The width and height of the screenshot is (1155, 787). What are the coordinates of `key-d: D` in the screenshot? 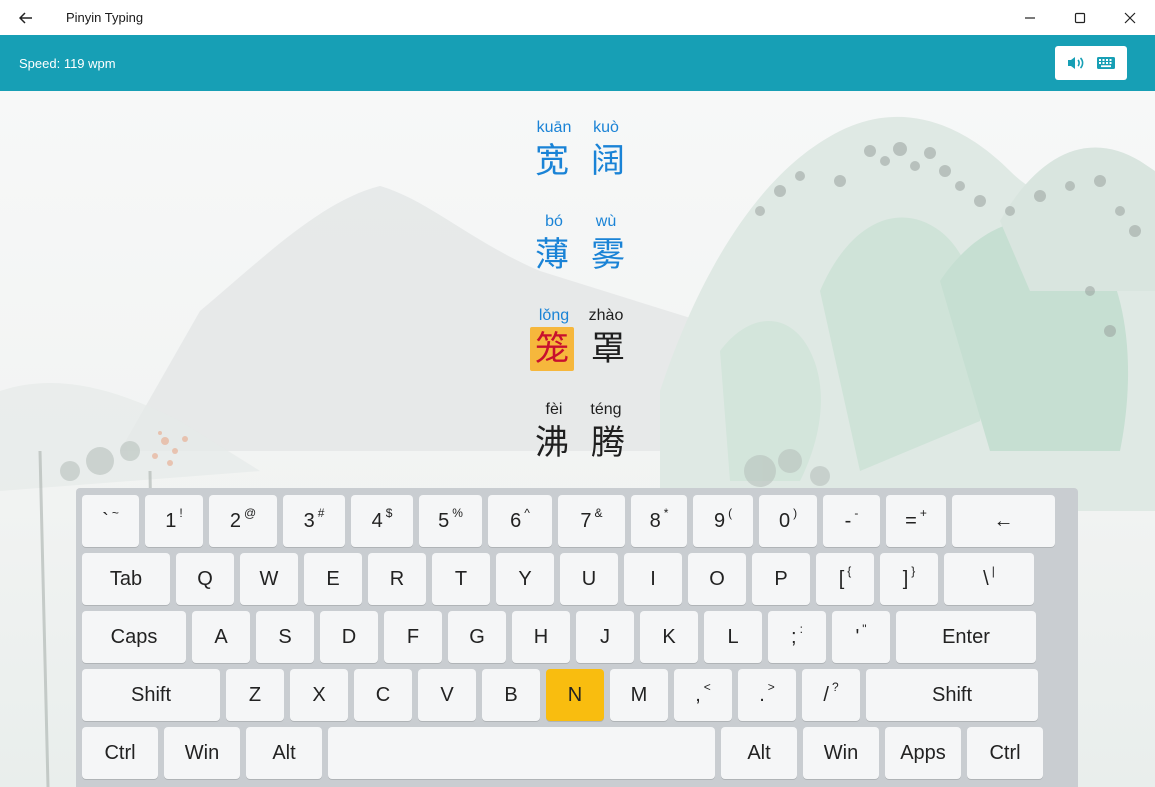 It's located at (349, 637).